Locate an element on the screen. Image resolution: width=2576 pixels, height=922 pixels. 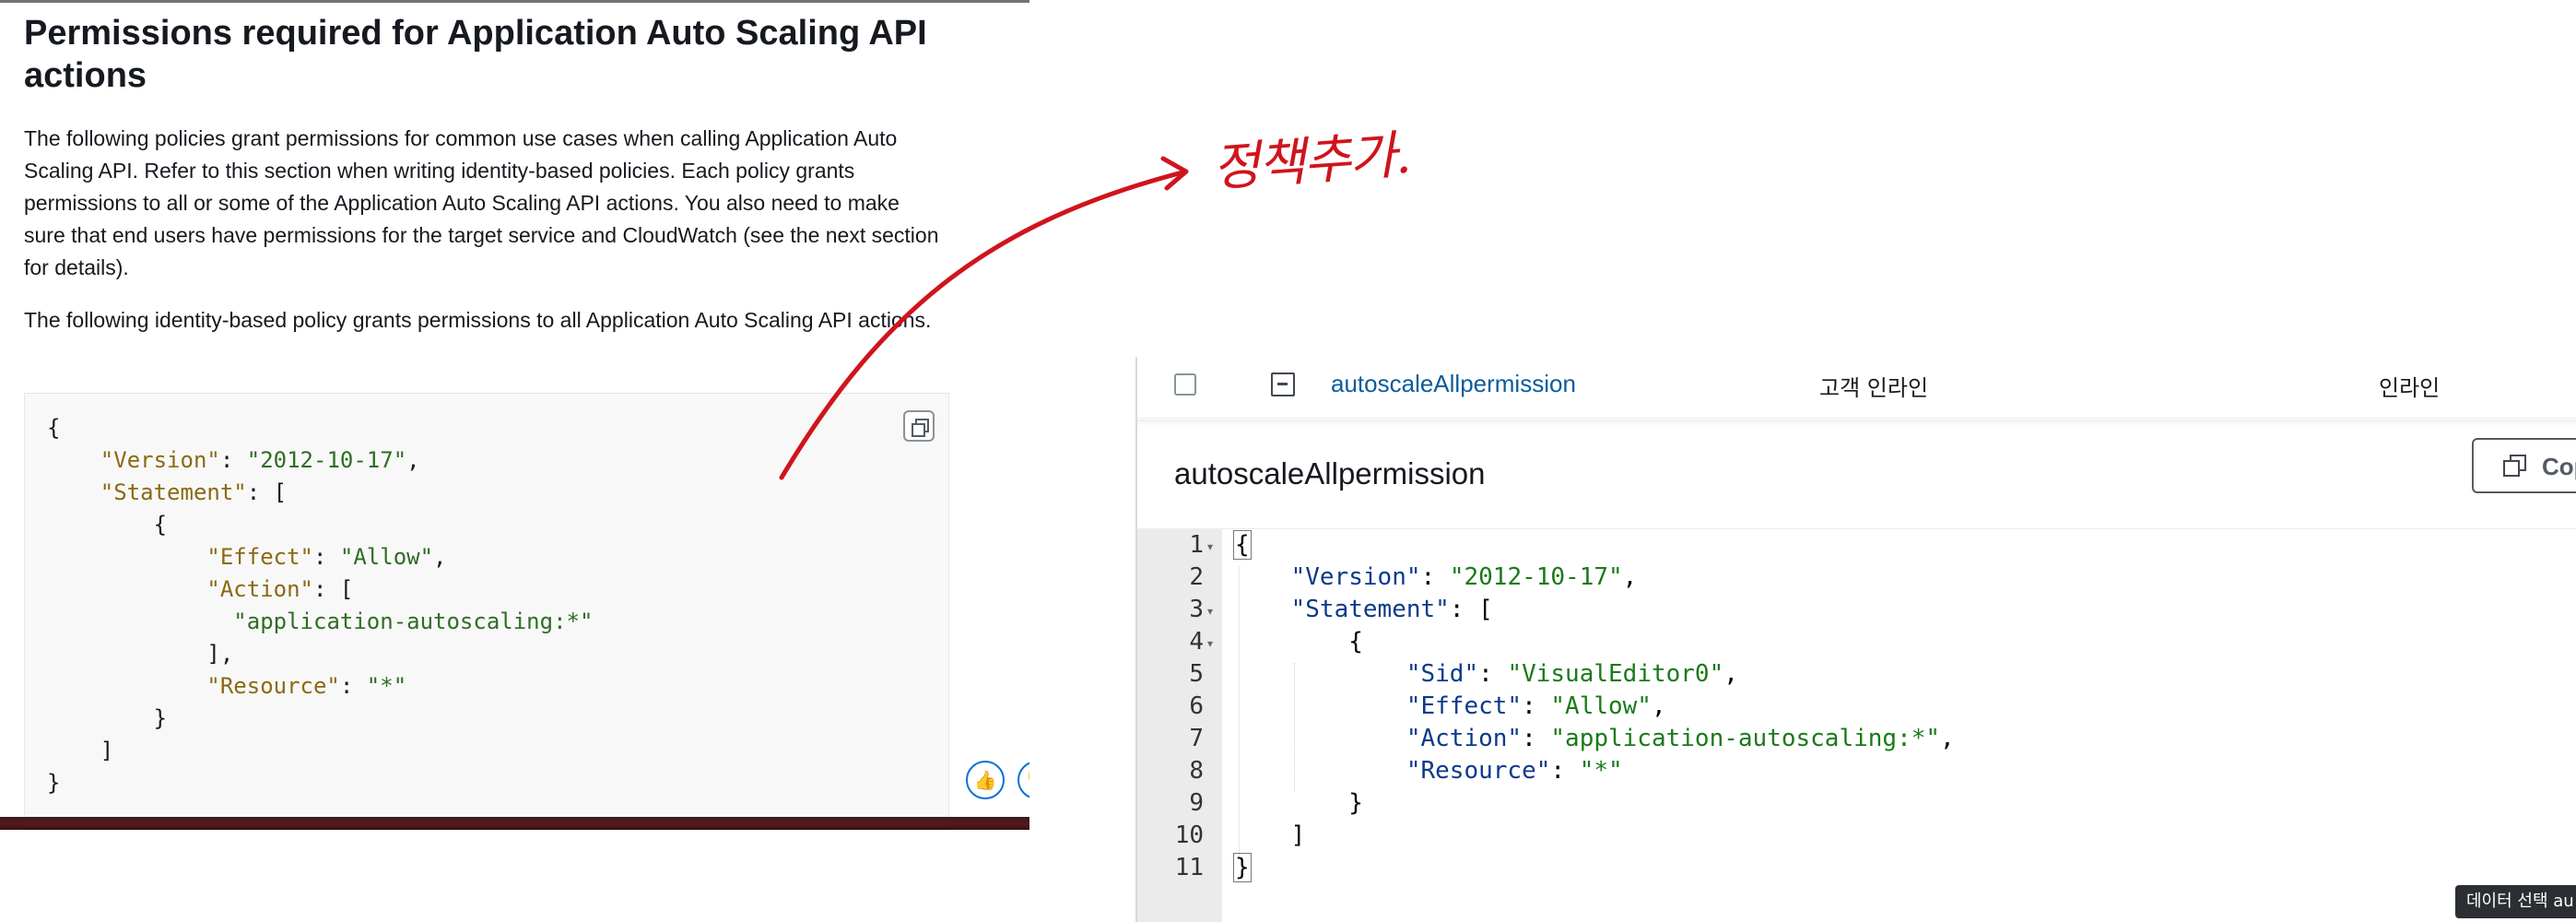
tooltip: 데이터 선택 au is located at coordinates (2515, 902).